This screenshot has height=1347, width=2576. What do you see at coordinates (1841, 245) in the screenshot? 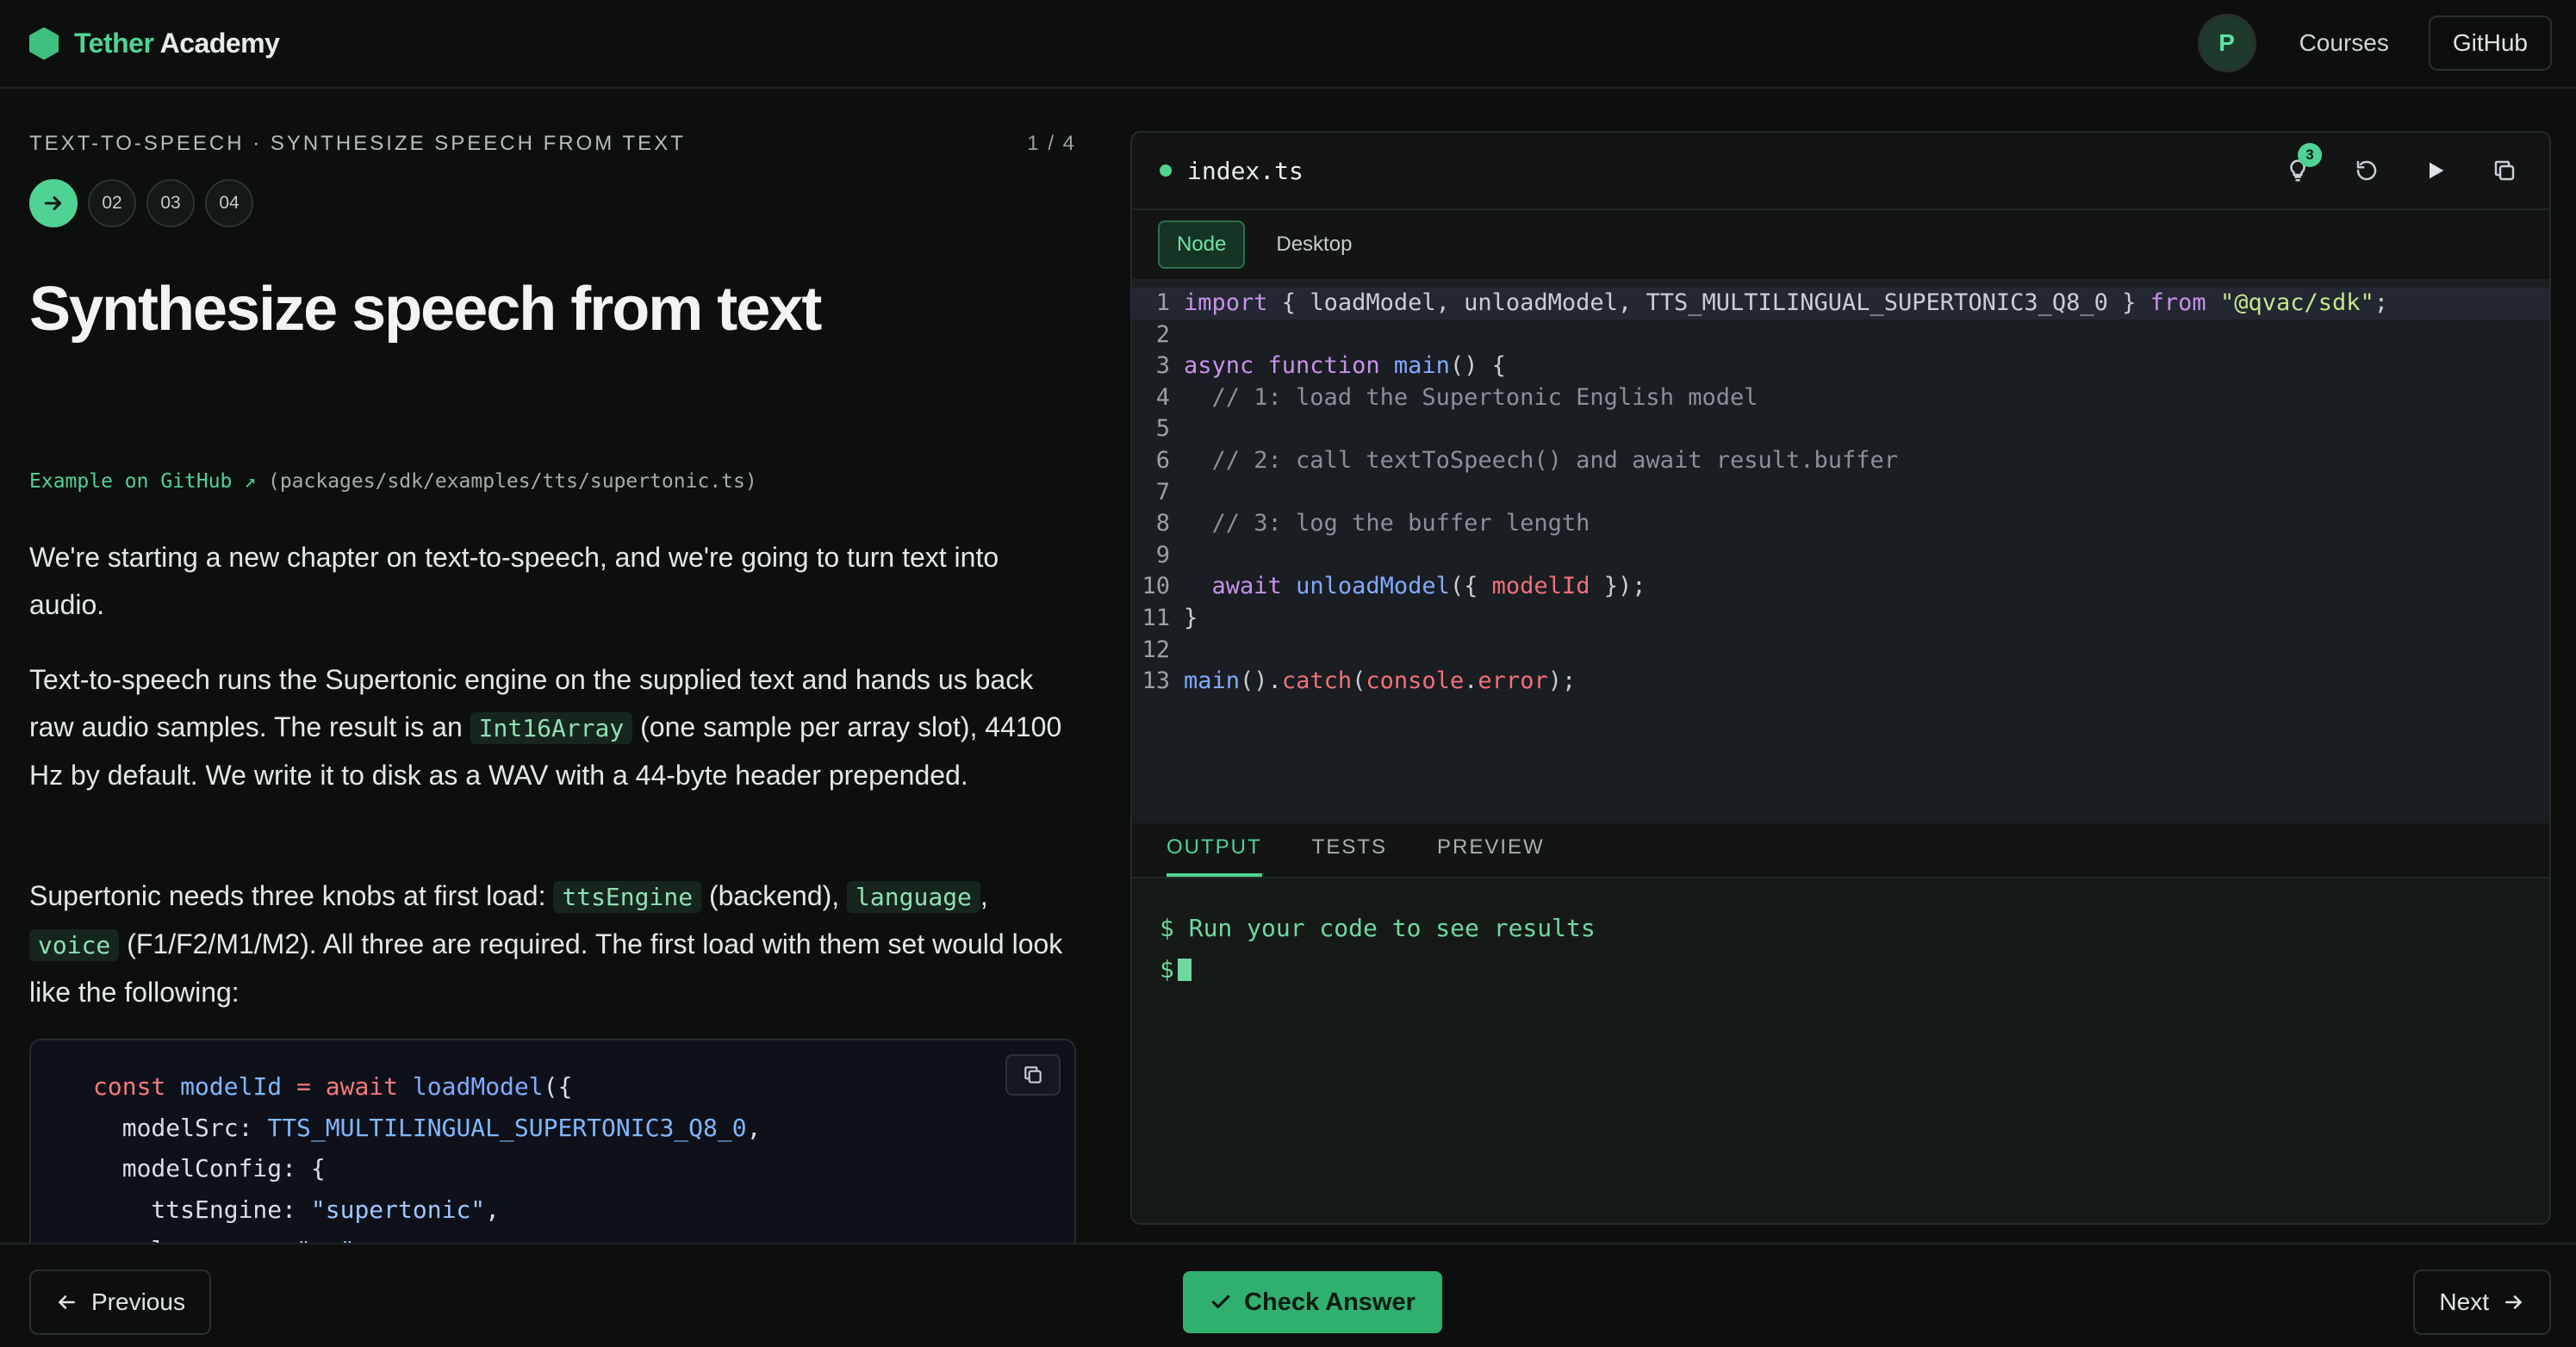
I see `environment-tabs: Node Desktop` at bounding box center [1841, 245].